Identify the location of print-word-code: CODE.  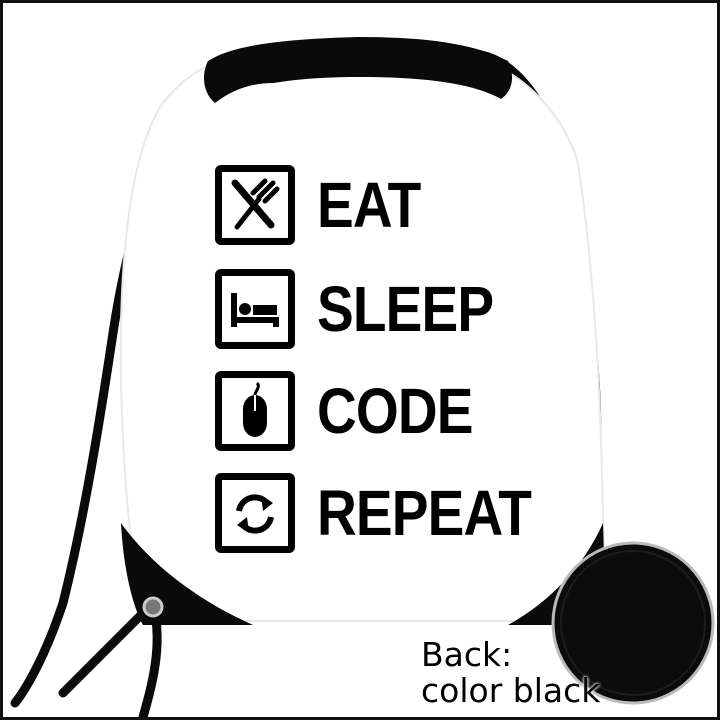
(395, 411).